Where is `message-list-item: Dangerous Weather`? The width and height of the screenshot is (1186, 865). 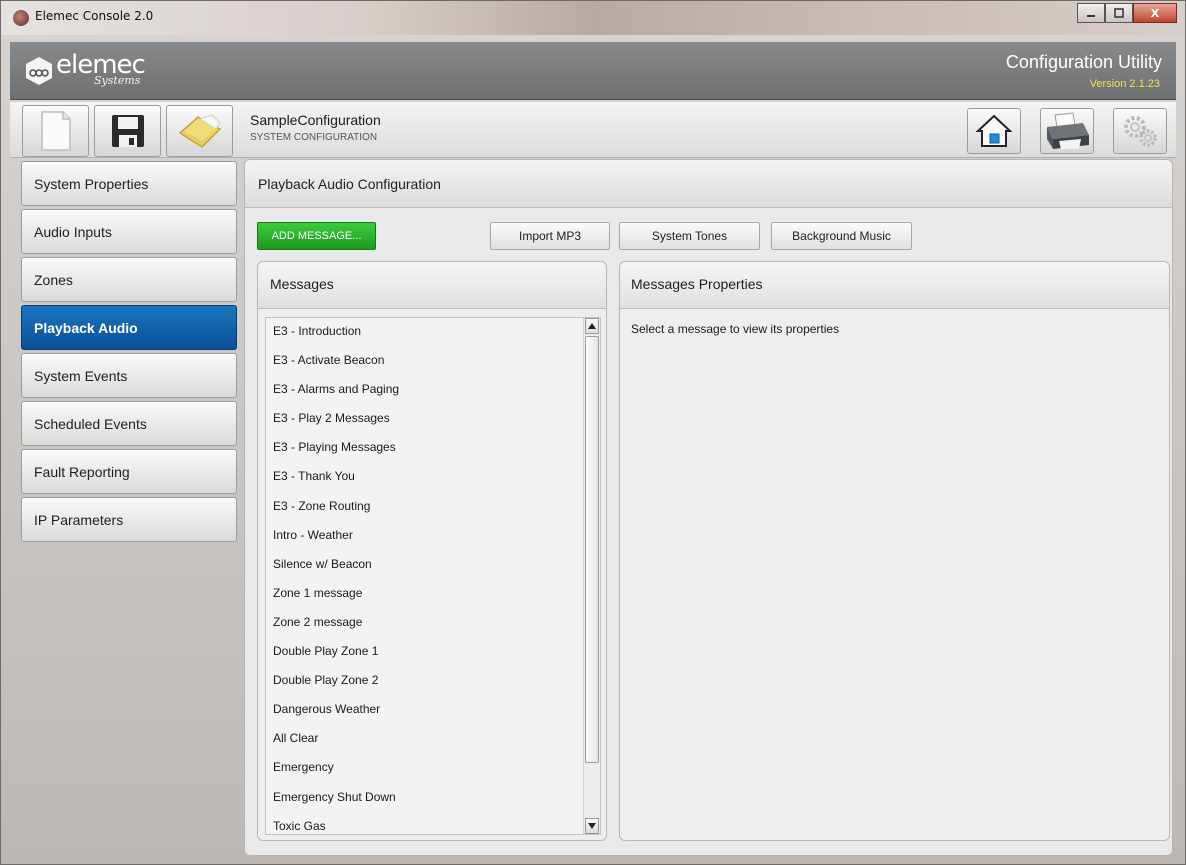
message-list-item: Dangerous Weather is located at coordinates (424, 710).